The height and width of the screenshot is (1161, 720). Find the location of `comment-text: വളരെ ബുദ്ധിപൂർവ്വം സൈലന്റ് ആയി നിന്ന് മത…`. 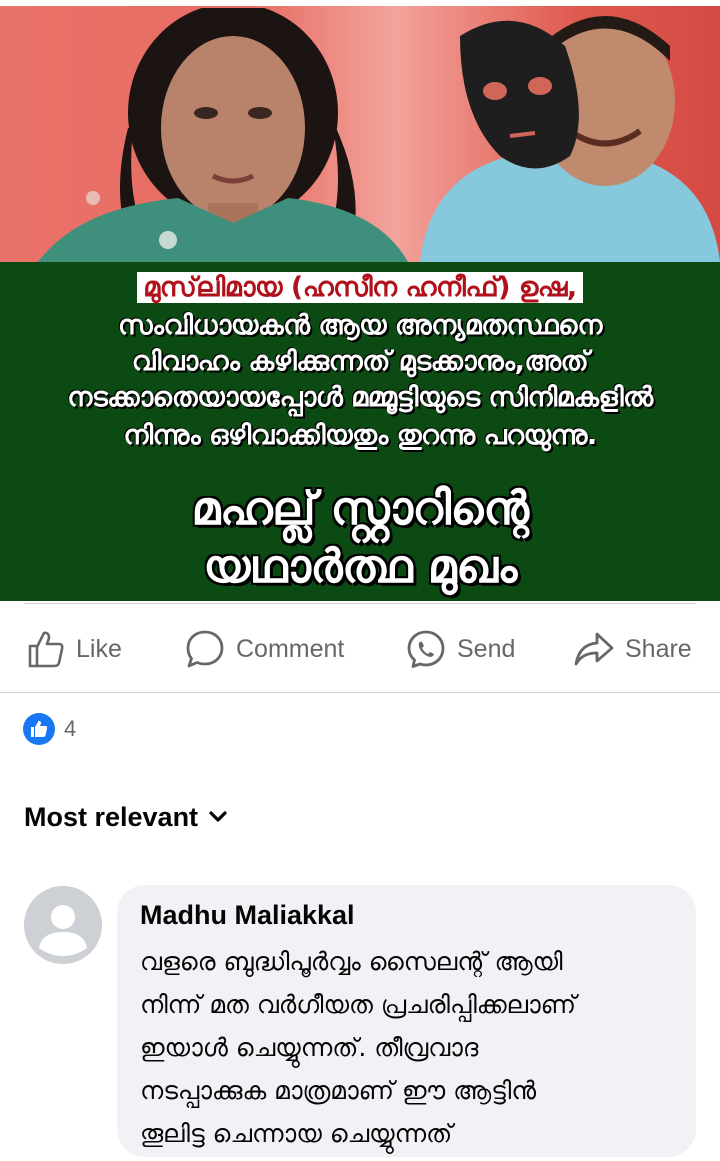

comment-text: വളരെ ബുദ്ധിപൂർവ്വം സൈലന്റ് ആയി നിന്ന് മത… is located at coordinates (410, 1047).